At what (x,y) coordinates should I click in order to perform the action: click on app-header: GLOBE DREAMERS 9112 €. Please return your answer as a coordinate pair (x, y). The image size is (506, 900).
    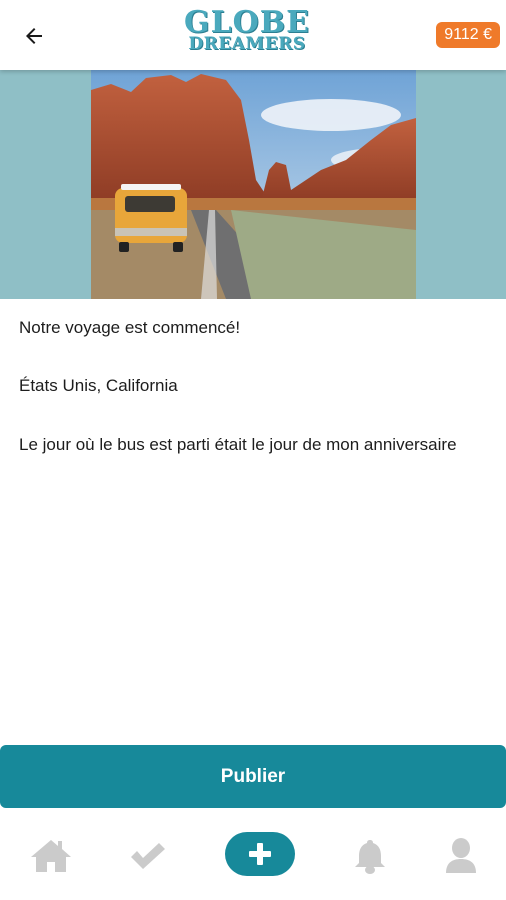
    Looking at the image, I should click on (253, 35).